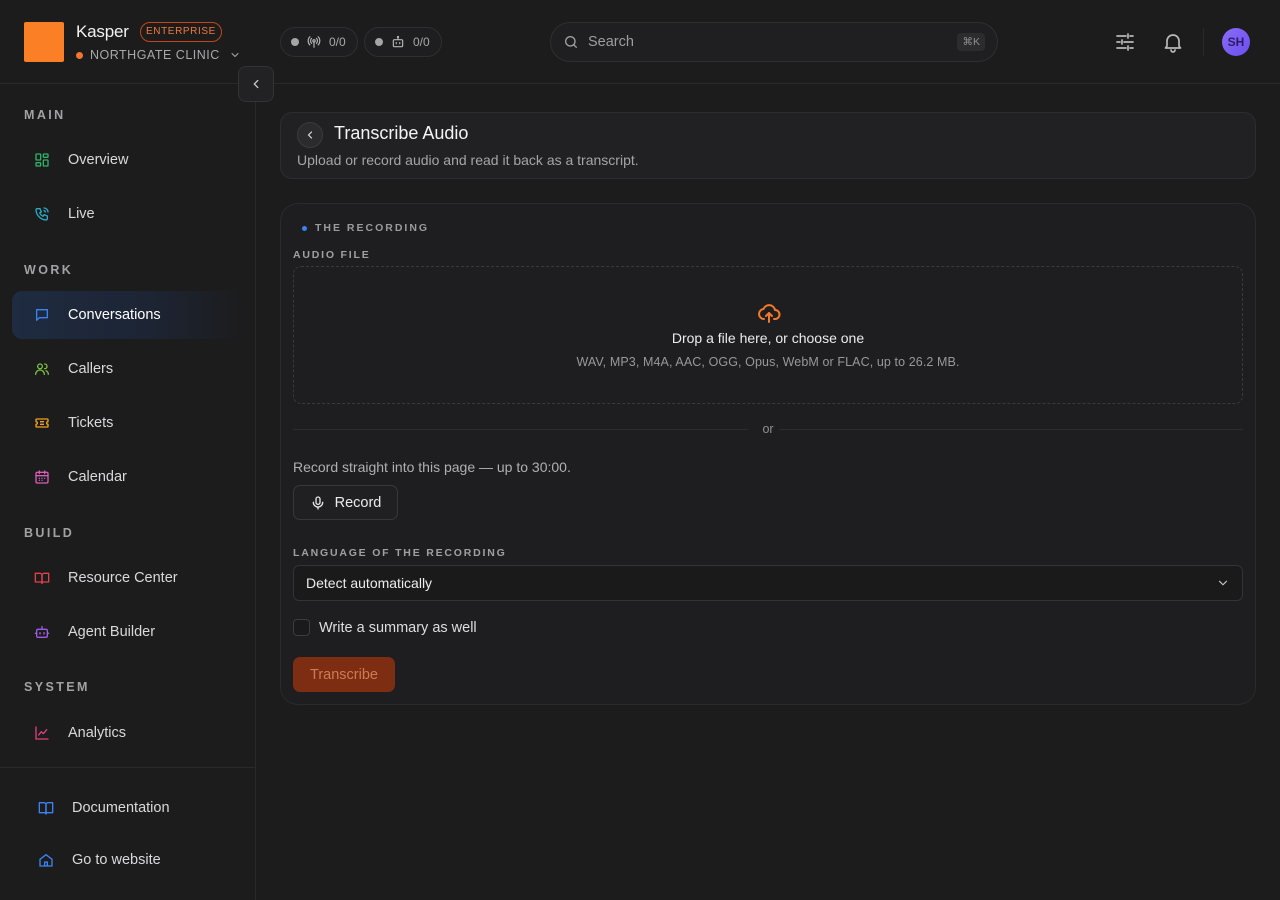 The width and height of the screenshot is (1280, 900). Describe the element at coordinates (611, 42) in the screenshot. I see `search-placeholder: Search` at that location.